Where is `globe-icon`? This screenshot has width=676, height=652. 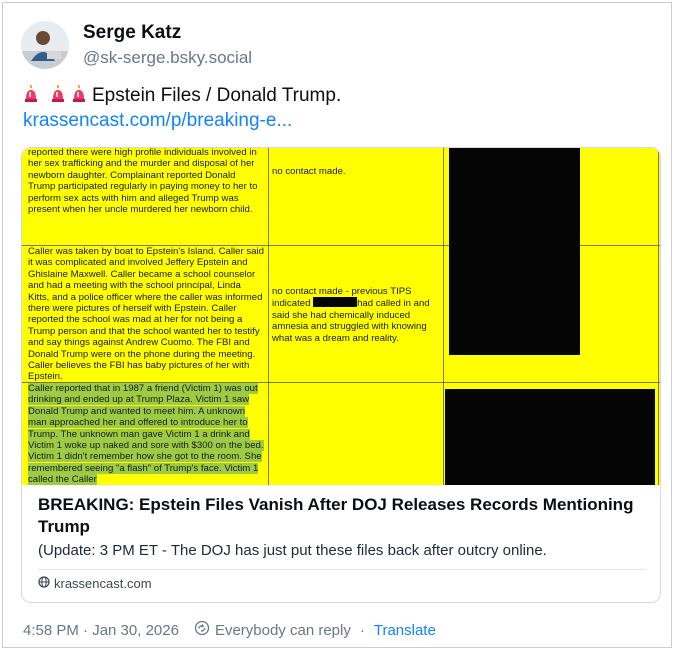 globe-icon is located at coordinates (46, 583).